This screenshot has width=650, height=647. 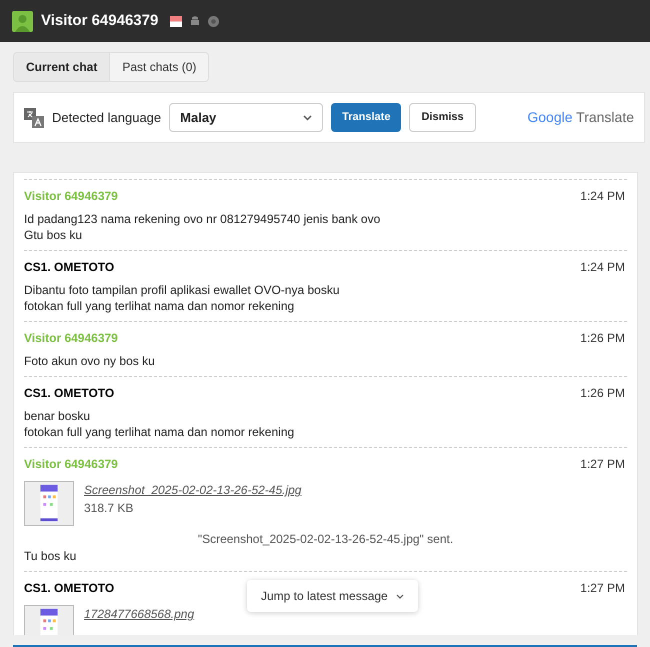 What do you see at coordinates (580, 117) in the screenshot?
I see `google-translate-logo: Google Translate` at bounding box center [580, 117].